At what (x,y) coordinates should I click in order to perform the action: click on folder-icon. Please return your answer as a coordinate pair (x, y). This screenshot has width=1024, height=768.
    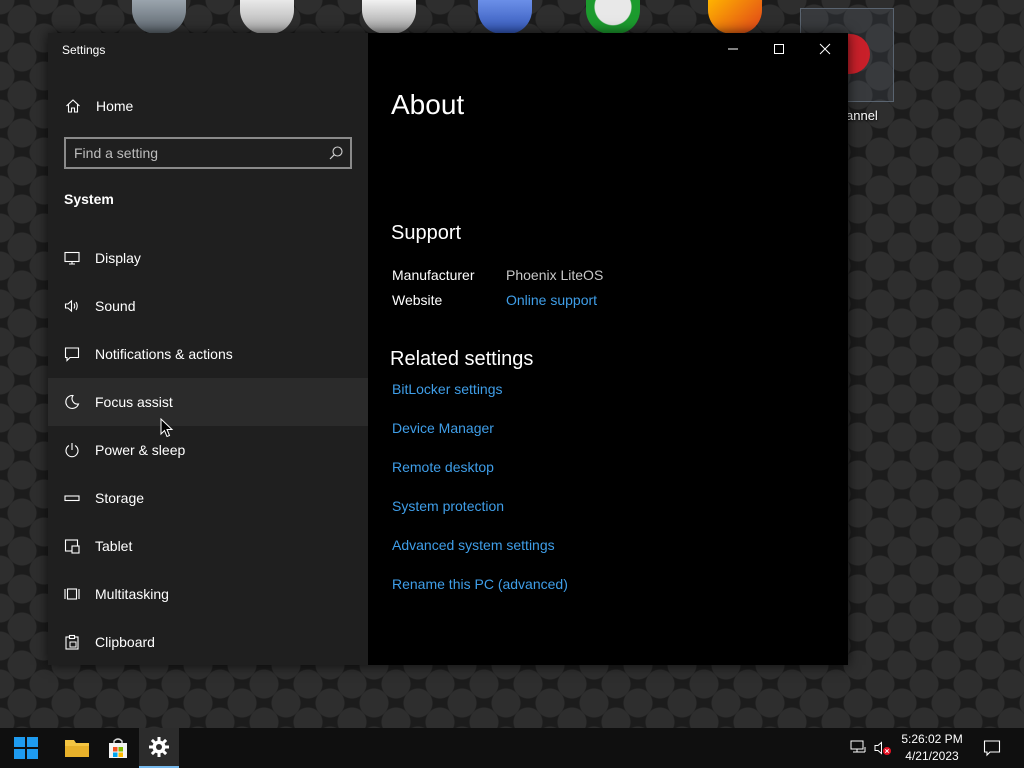
    Looking at the image, I should click on (77, 748).